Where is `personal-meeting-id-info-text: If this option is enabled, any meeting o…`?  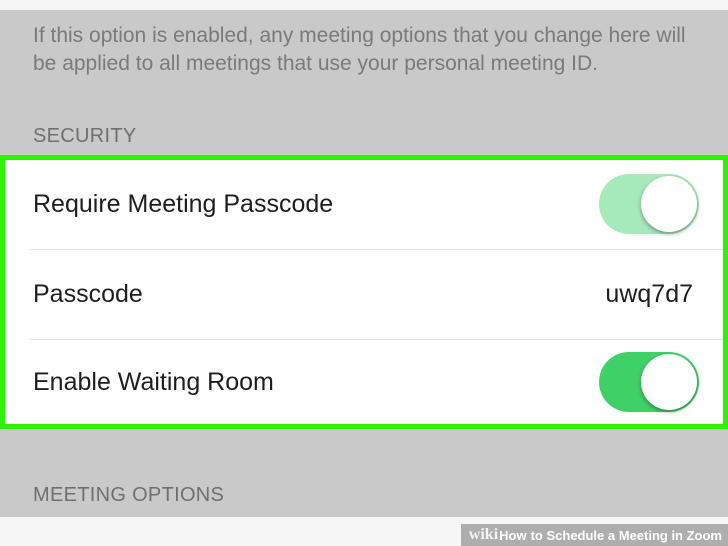 personal-meeting-id-info-text: If this option is enabled, any meeting o… is located at coordinates (359, 49).